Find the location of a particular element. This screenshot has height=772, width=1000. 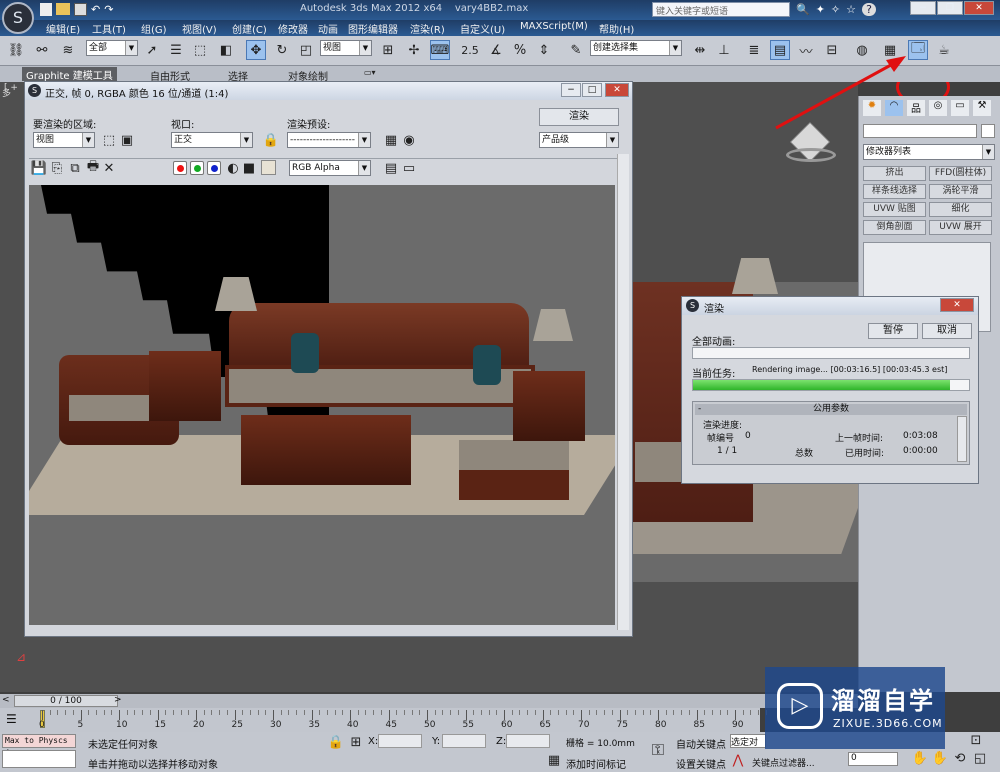

frame-window-titlebar: S 正交, 帧 0, RGBA 颜色 16 位/通道 (1:4) − □ ✕ is located at coordinates (328, 91).